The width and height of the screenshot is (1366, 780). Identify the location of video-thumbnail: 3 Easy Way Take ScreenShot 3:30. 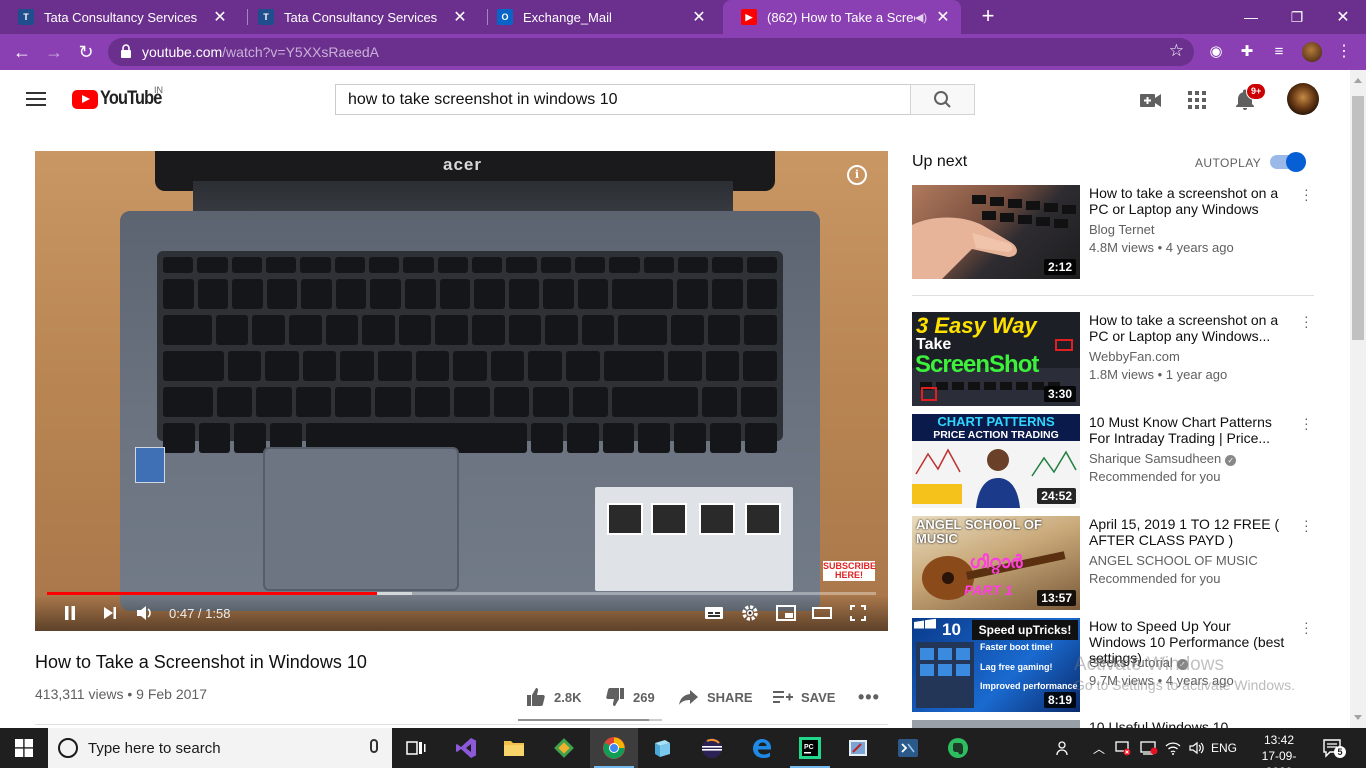
(996, 359).